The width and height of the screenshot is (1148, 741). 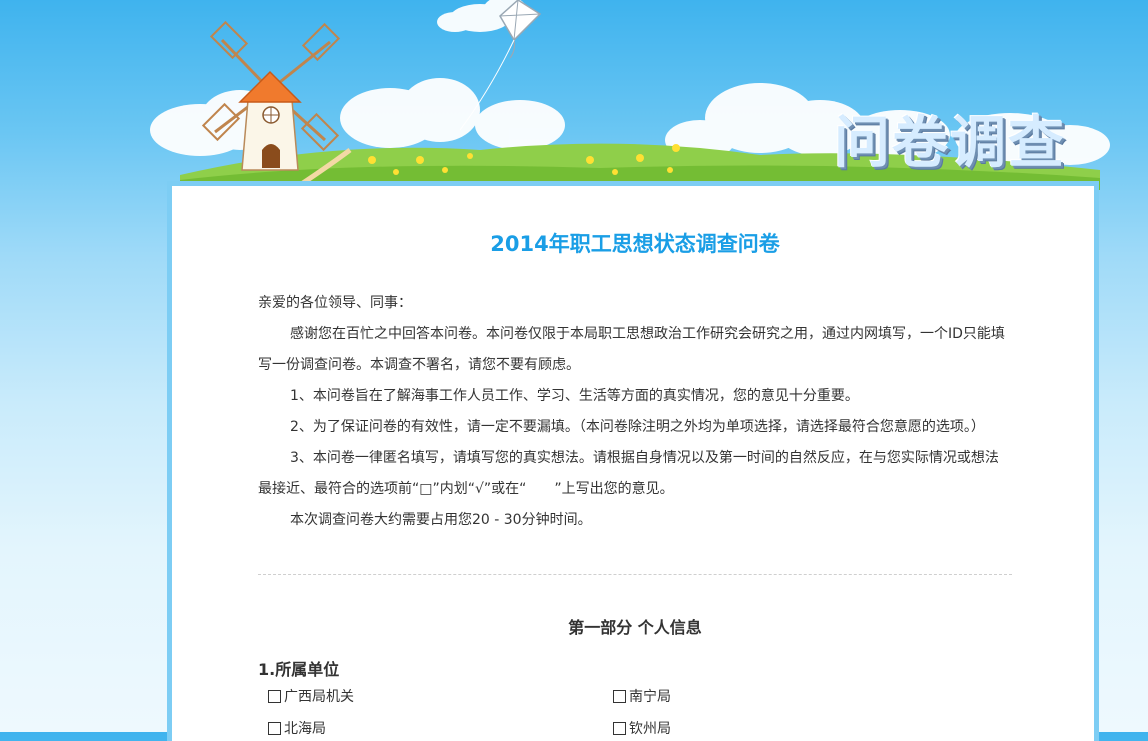 I want to click on intro-greeting: 亲爱的各位领导、同事：, so click(x=335, y=303).